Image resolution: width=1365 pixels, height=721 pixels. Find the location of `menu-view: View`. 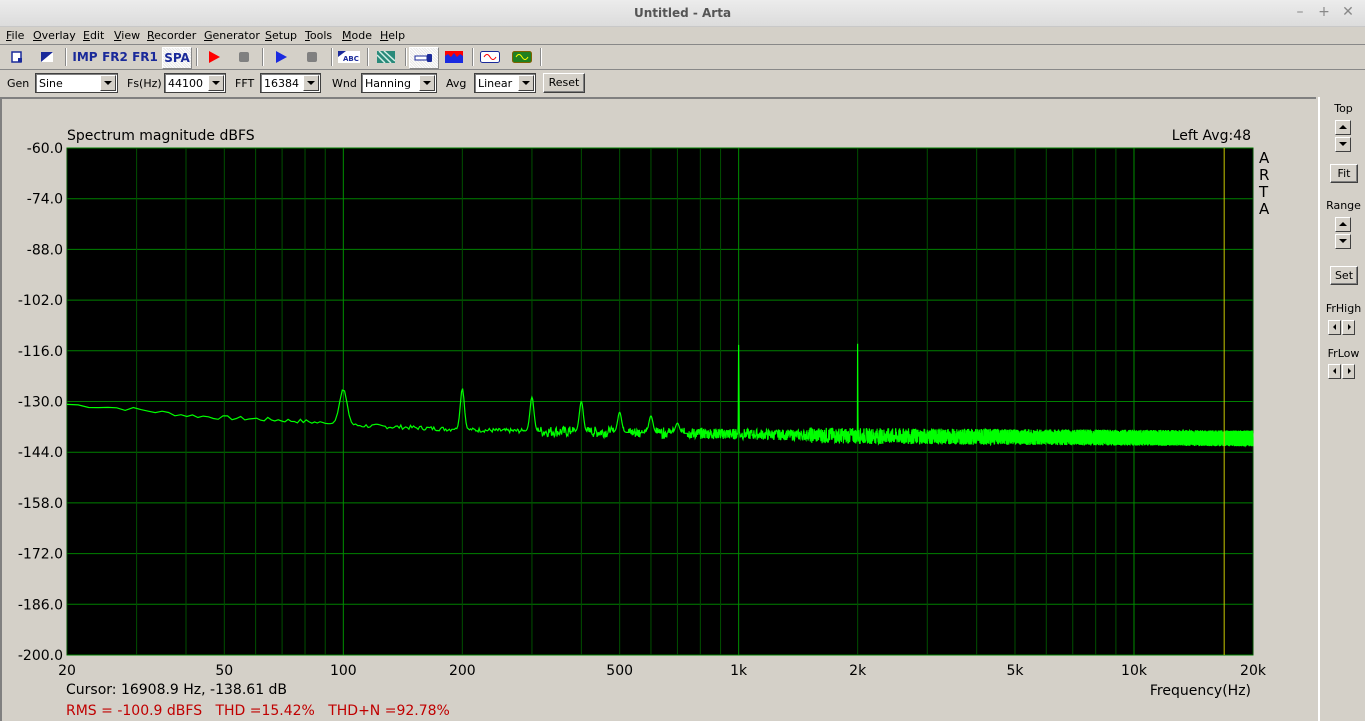

menu-view: View is located at coordinates (127, 35).